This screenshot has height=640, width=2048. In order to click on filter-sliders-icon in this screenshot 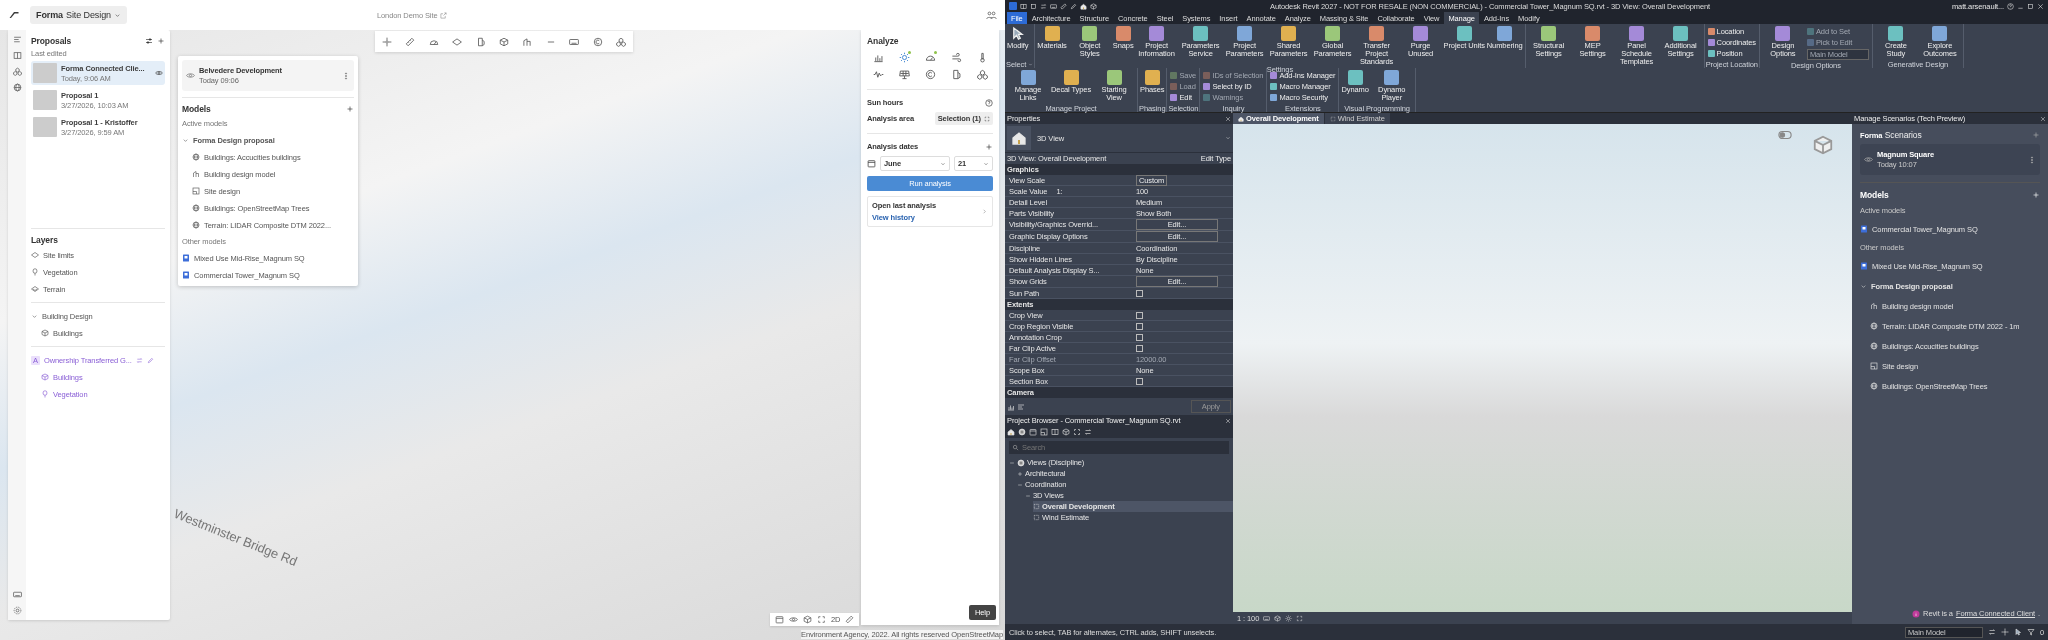, I will do `click(149, 41)`.